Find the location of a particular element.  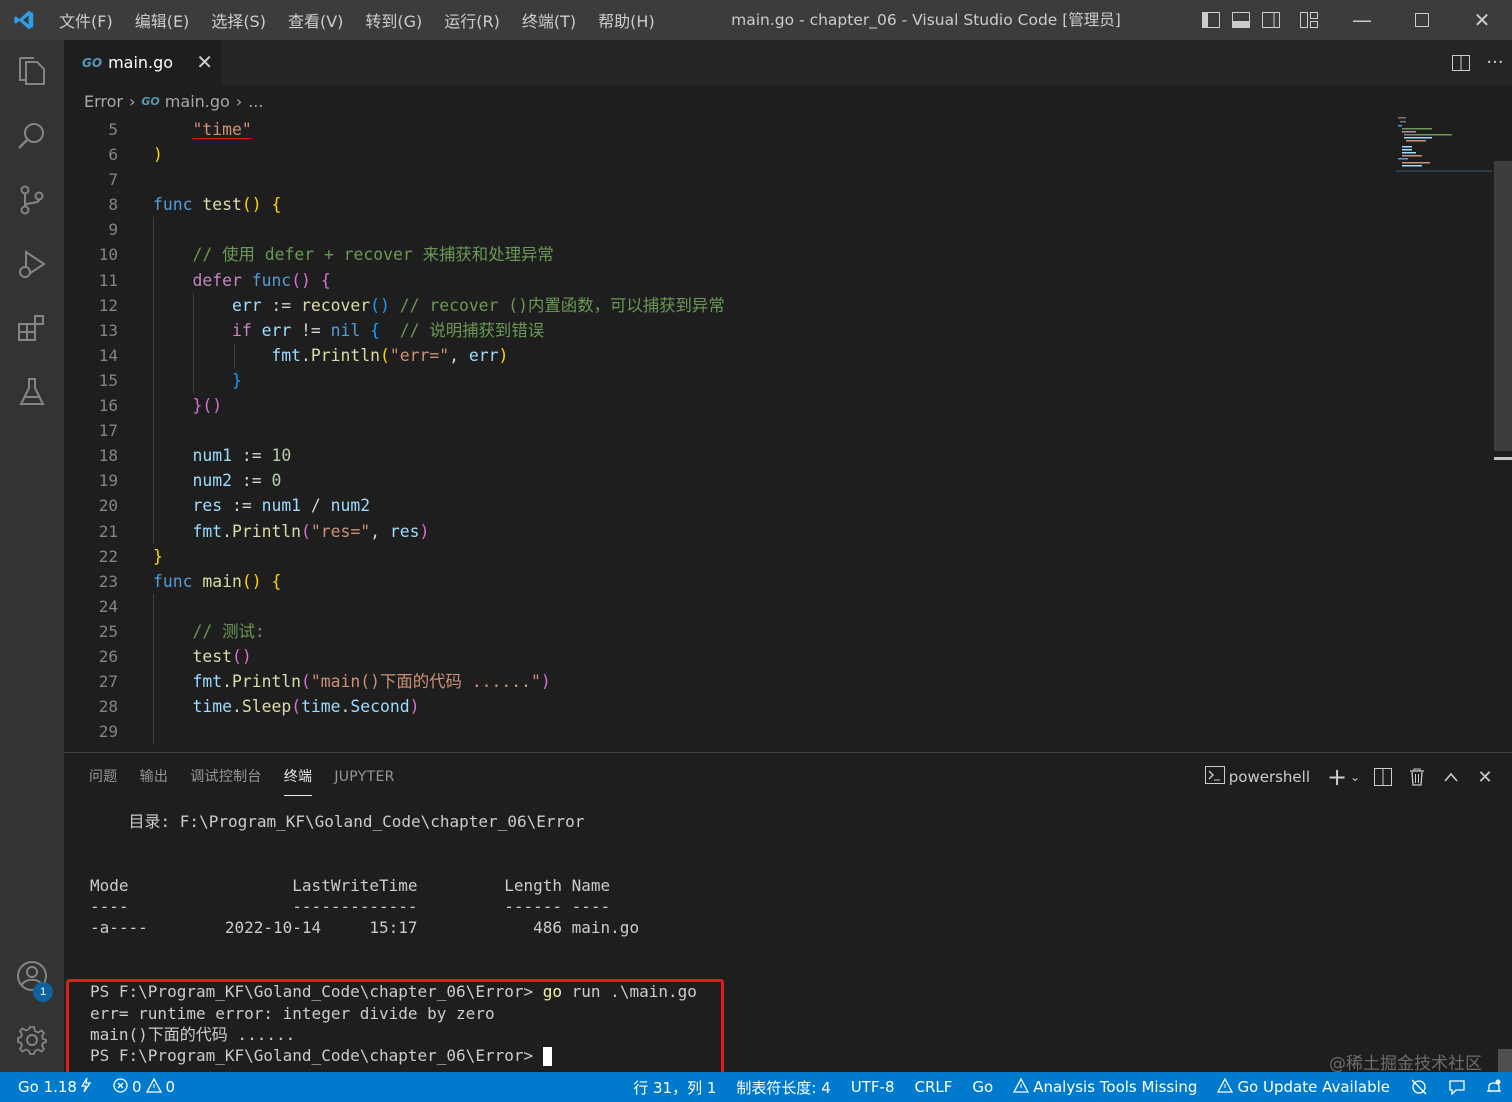

terminal-selector: powershell is located at coordinates (1260, 777).